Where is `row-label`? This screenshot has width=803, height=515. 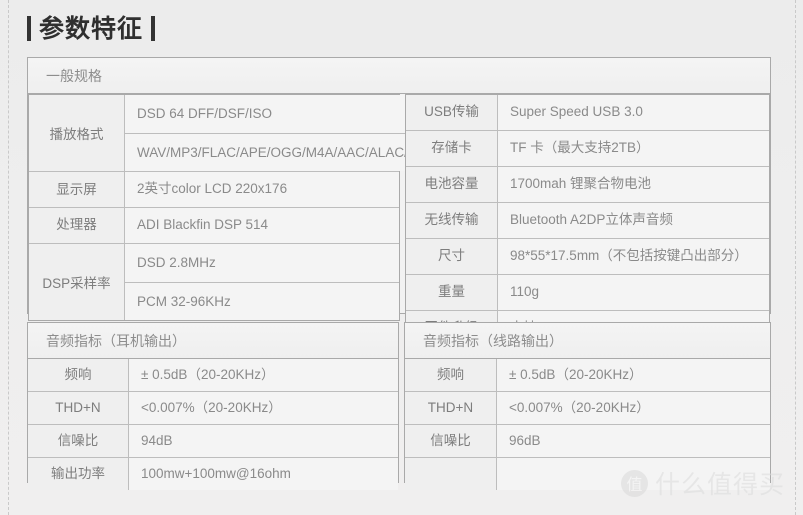 row-label is located at coordinates (451, 474).